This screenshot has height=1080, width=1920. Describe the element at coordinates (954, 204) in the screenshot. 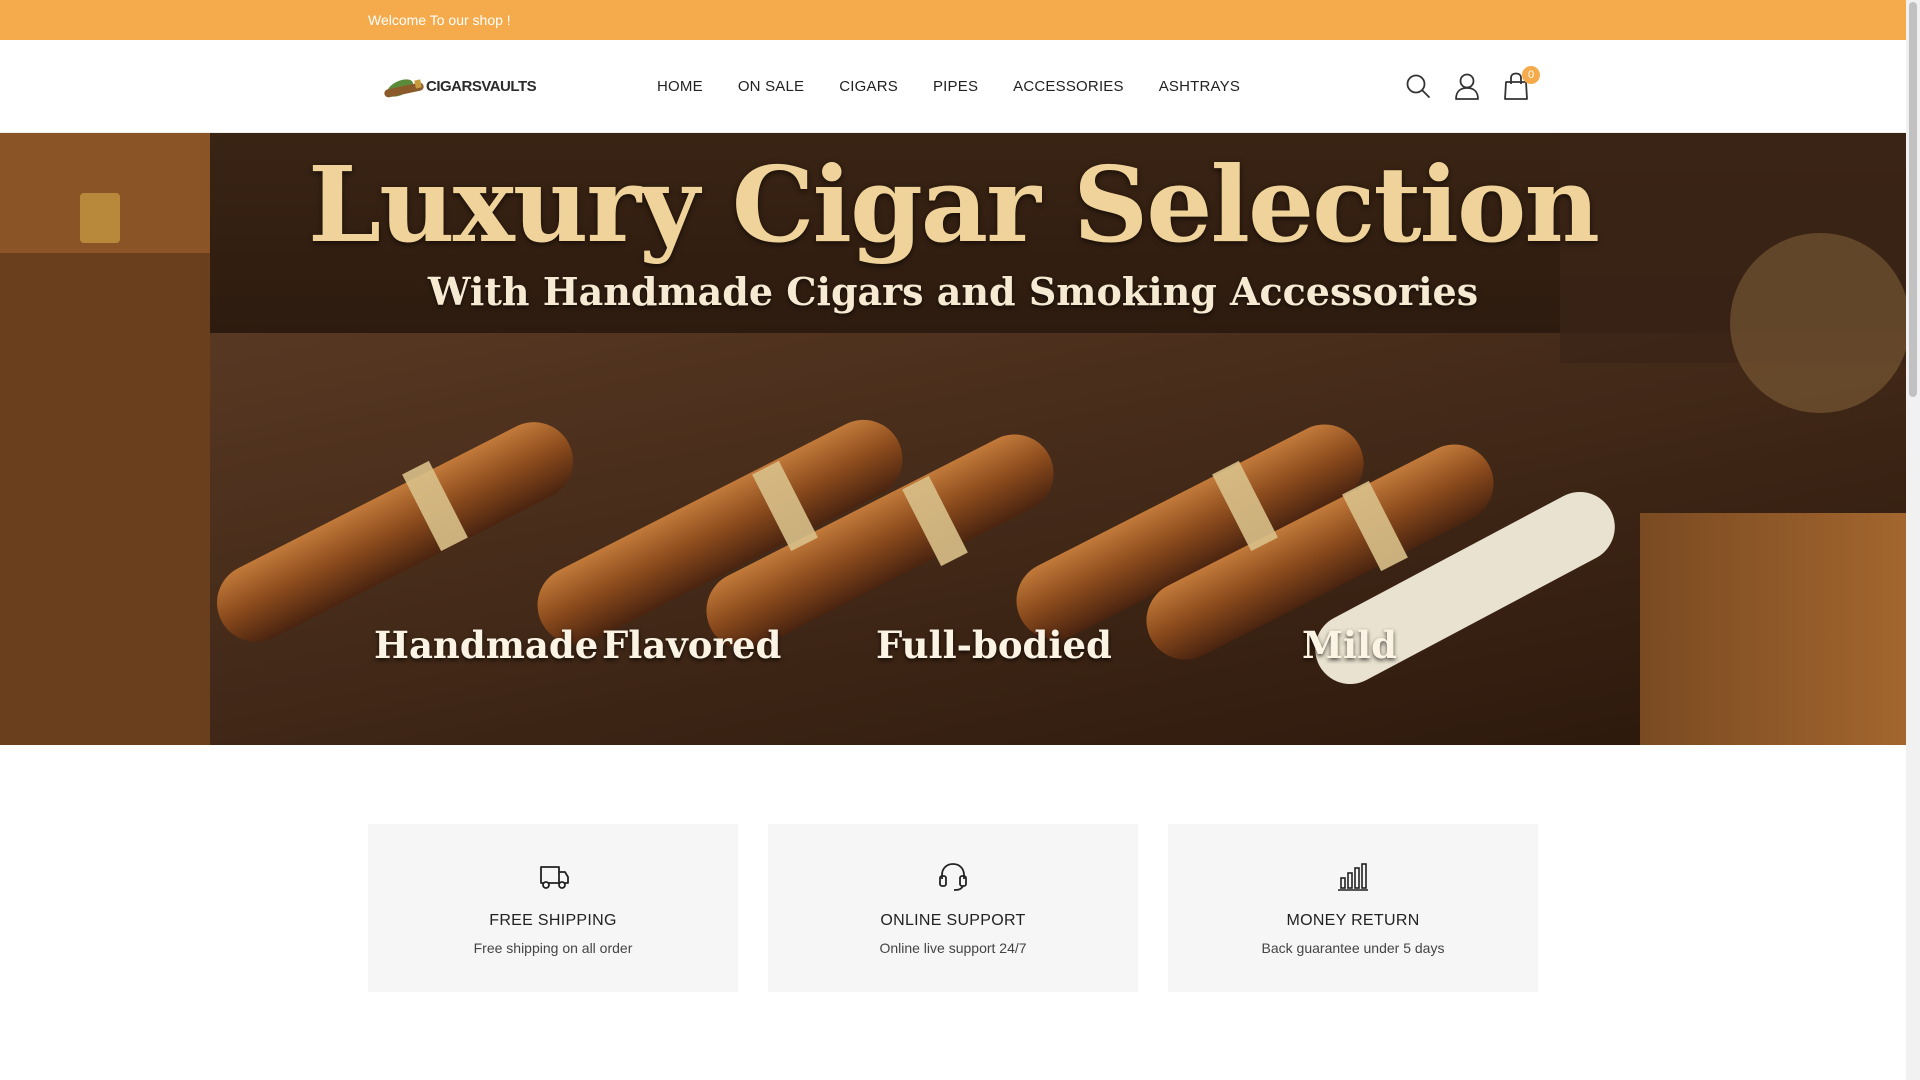

I see `hero-title: Luxury Cigar Selection` at that location.